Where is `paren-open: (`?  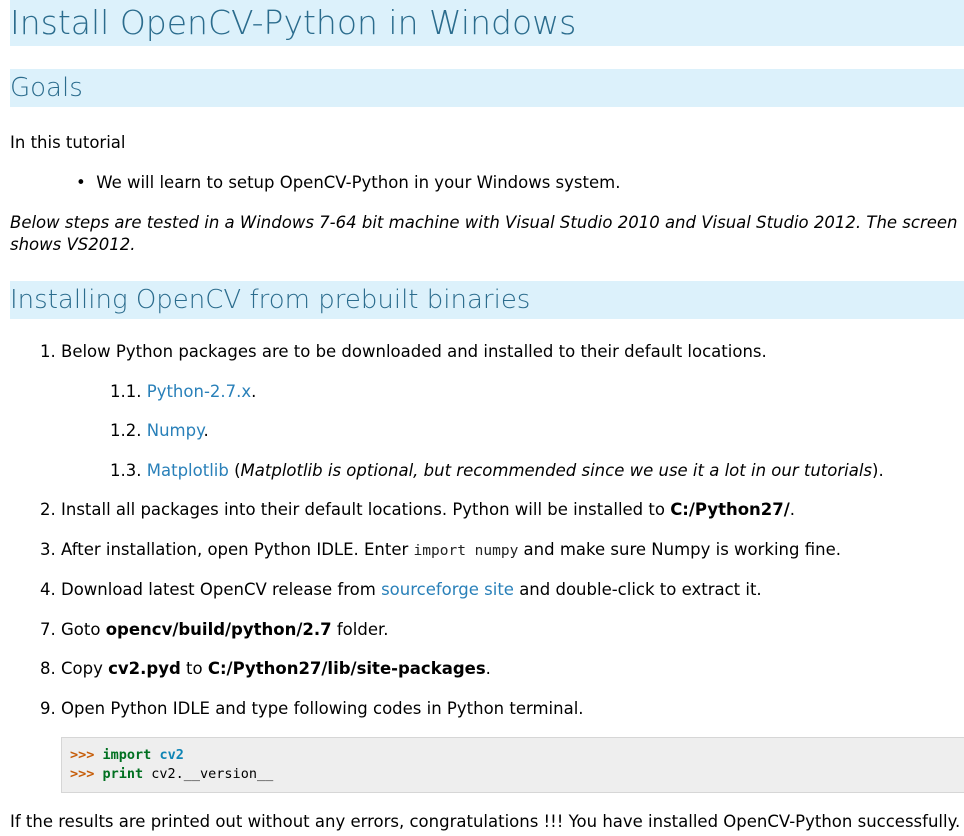
paren-open: ( is located at coordinates (234, 470).